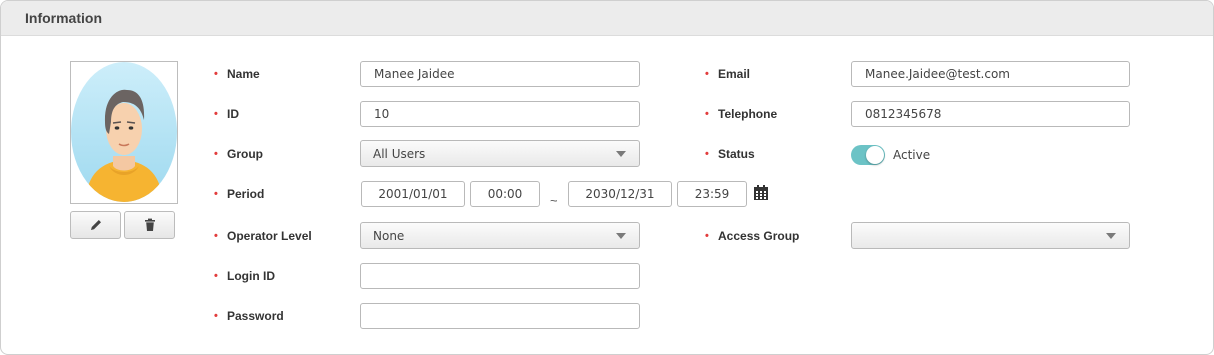 This screenshot has height=355, width=1214. Describe the element at coordinates (251, 276) in the screenshot. I see `login-id-label: Login ID` at that location.